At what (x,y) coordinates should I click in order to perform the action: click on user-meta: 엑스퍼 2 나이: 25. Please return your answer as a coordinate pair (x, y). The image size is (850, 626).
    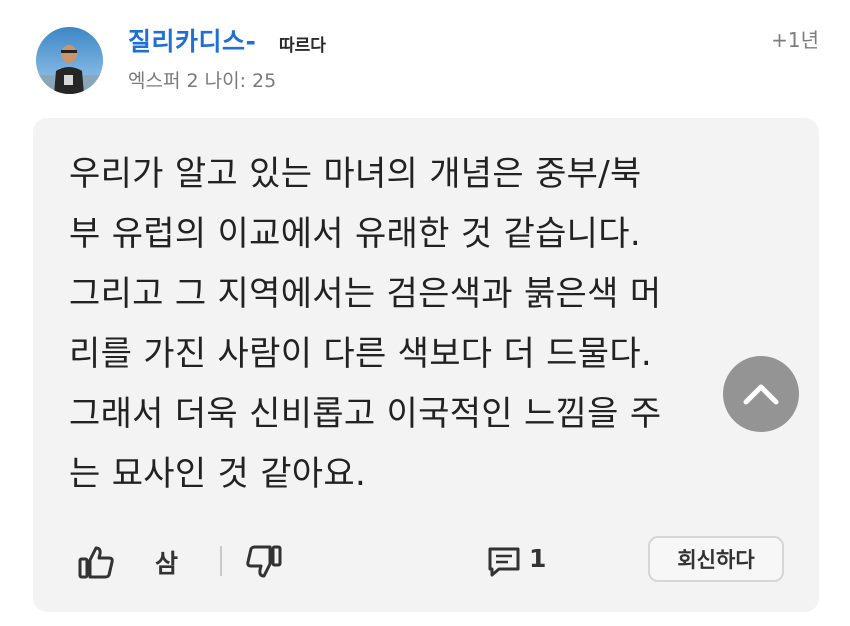
    Looking at the image, I should click on (202, 81).